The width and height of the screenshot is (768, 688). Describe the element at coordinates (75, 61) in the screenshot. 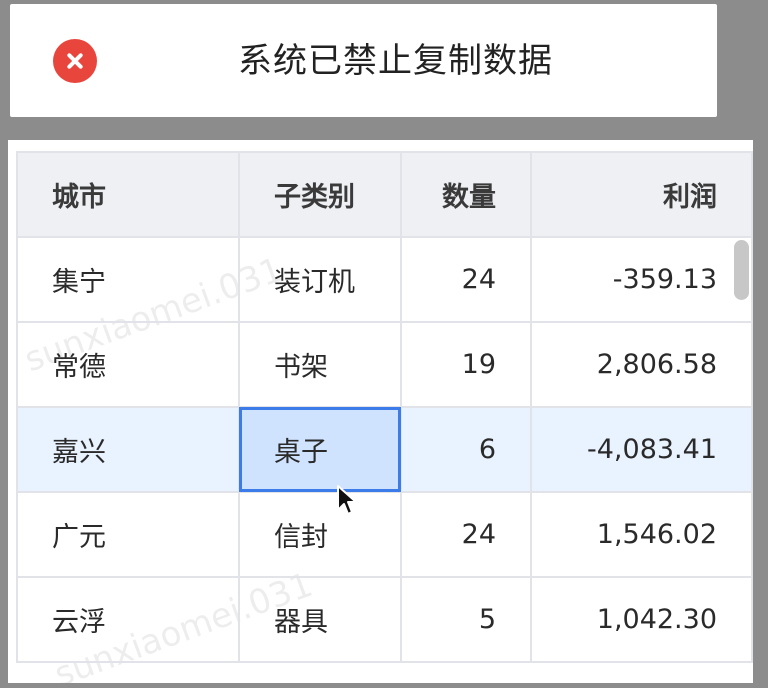

I see `error-icon` at that location.